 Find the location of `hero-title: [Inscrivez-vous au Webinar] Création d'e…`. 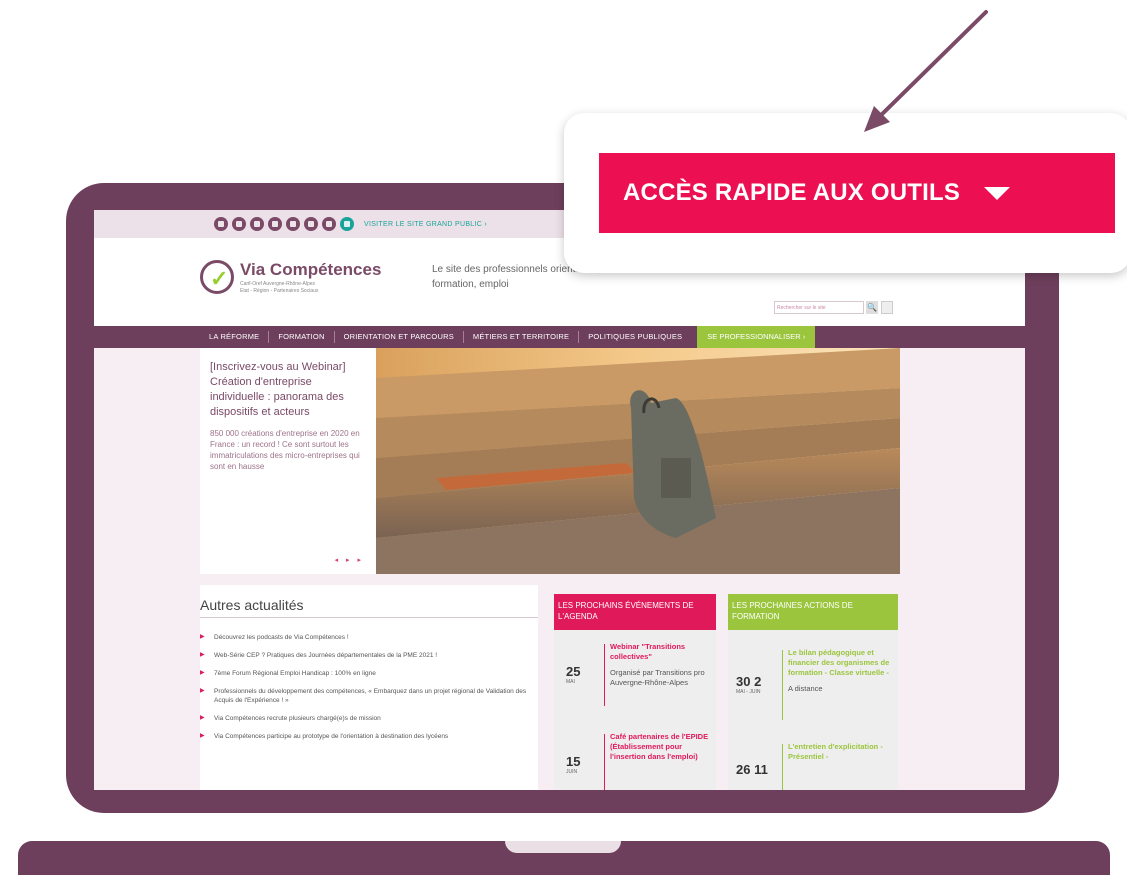

hero-title: [Inscrivez-vous au Webinar] Création d'e… is located at coordinates (288, 390).